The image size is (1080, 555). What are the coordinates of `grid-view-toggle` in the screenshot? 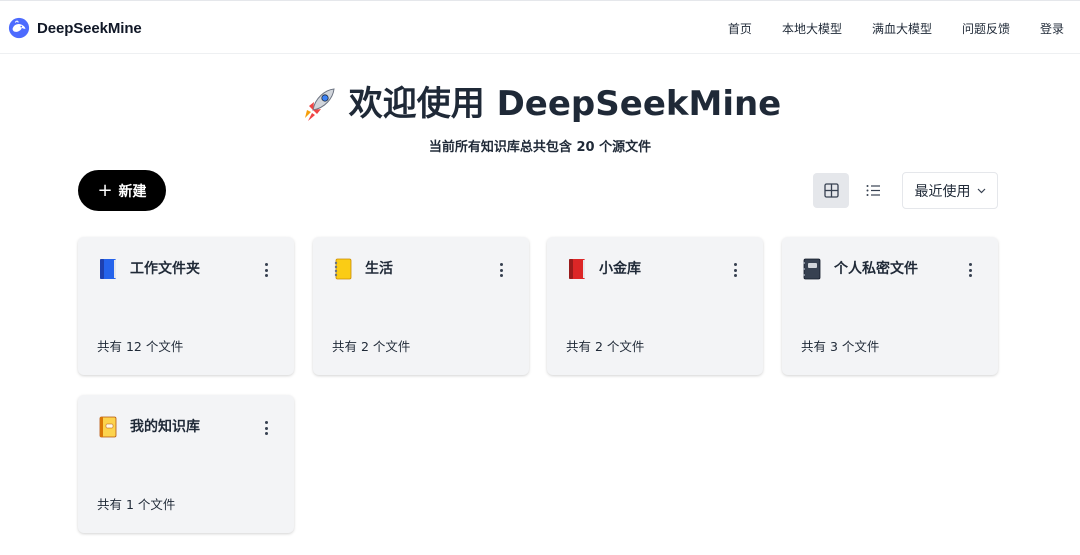 It's located at (831, 190).